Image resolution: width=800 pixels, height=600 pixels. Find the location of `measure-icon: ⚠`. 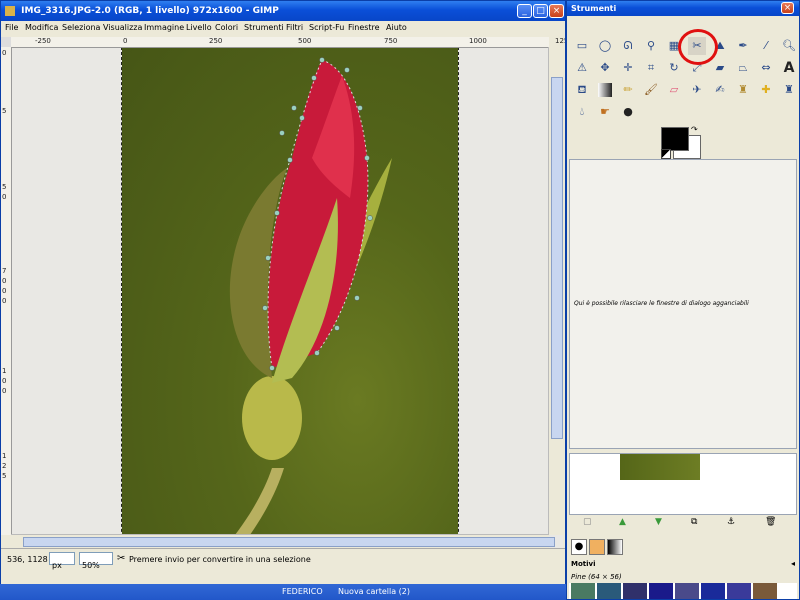

measure-icon: ⚠ is located at coordinates (582, 68).